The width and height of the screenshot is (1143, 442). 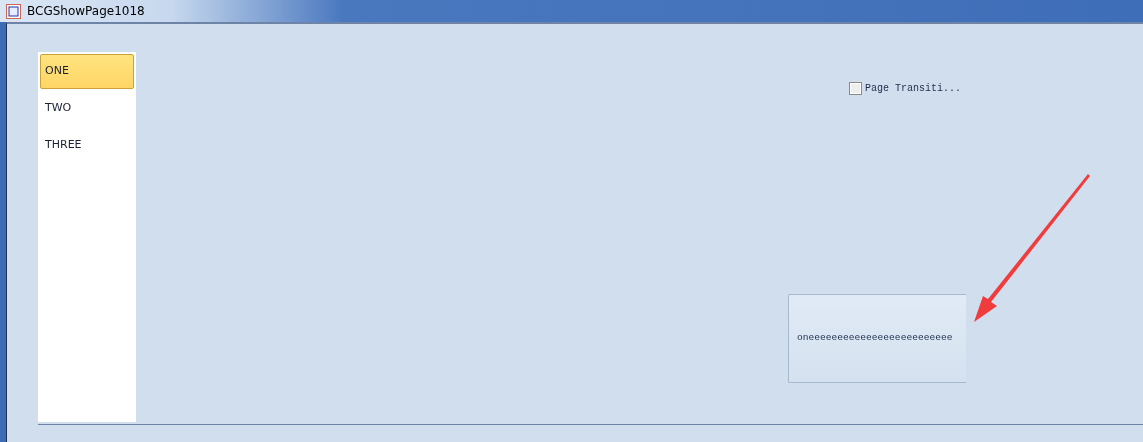 I want to click on page-list-item: THREE, so click(x=87, y=145).